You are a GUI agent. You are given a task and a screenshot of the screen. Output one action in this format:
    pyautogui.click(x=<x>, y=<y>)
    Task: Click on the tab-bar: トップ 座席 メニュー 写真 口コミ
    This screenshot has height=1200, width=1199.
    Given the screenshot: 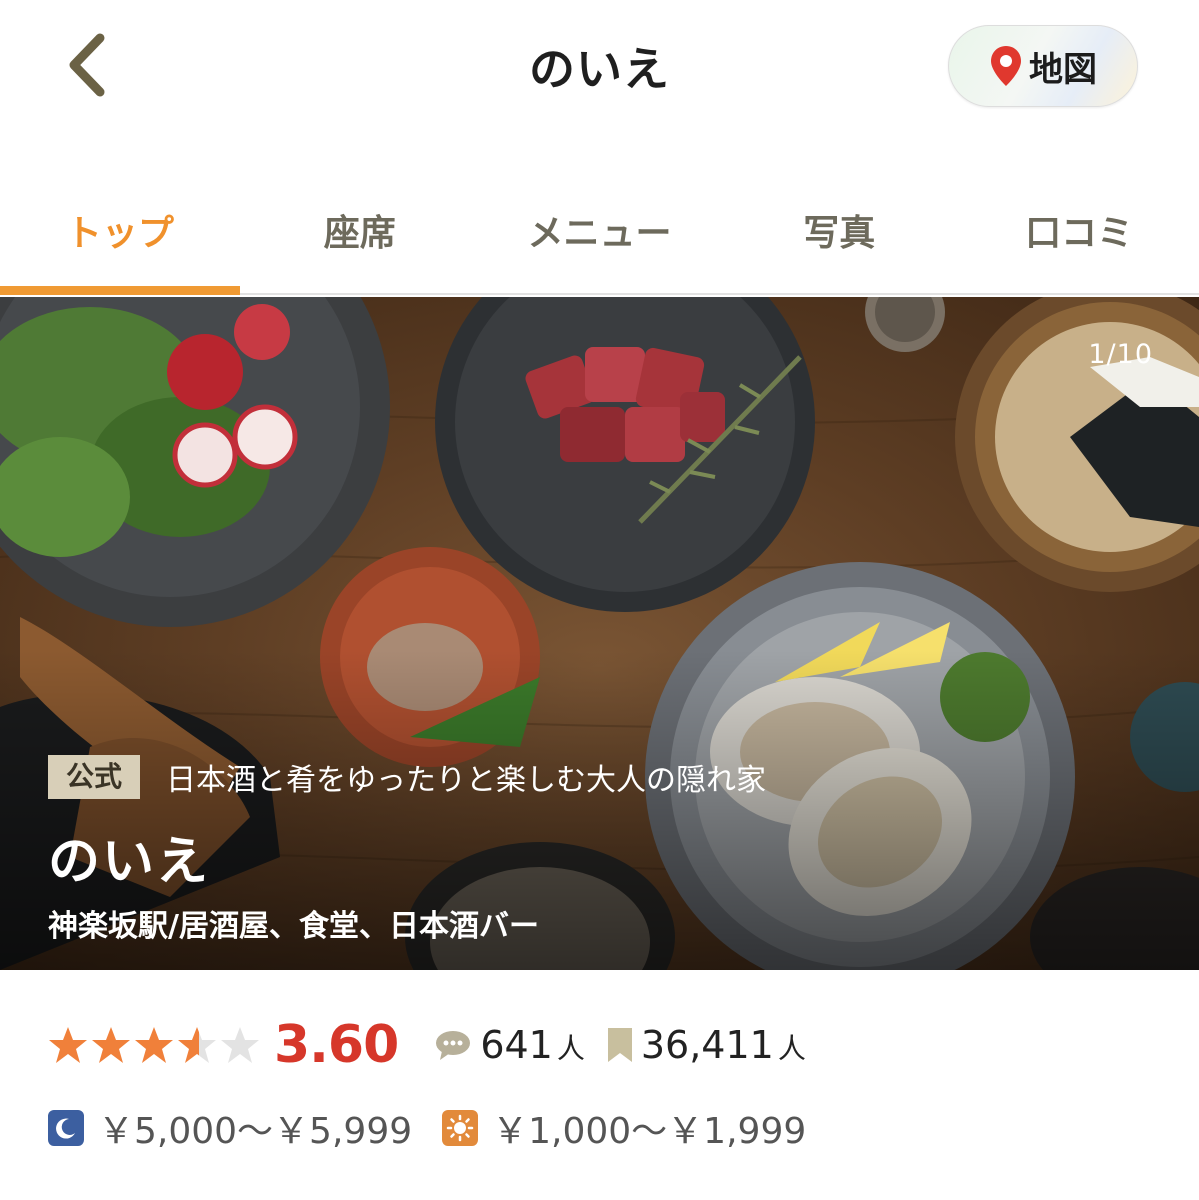 What is the action you would take?
    pyautogui.click(x=599, y=237)
    